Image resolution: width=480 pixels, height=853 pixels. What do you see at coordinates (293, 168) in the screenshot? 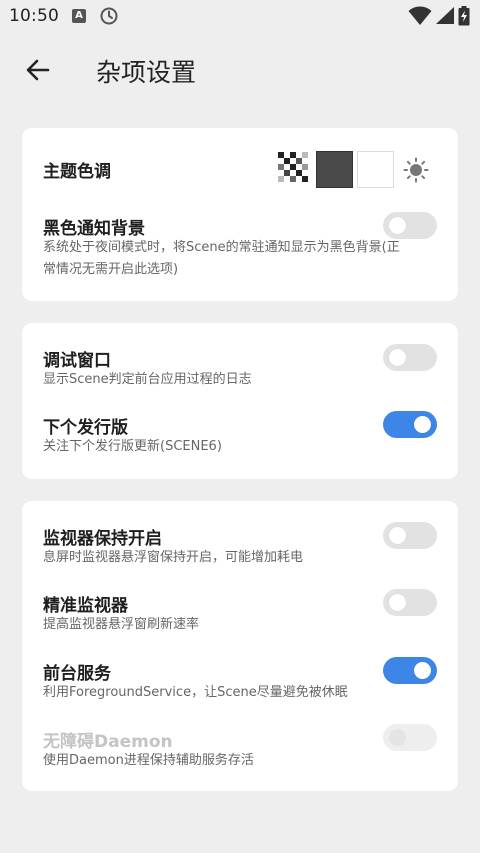
I see `checker-icon` at bounding box center [293, 168].